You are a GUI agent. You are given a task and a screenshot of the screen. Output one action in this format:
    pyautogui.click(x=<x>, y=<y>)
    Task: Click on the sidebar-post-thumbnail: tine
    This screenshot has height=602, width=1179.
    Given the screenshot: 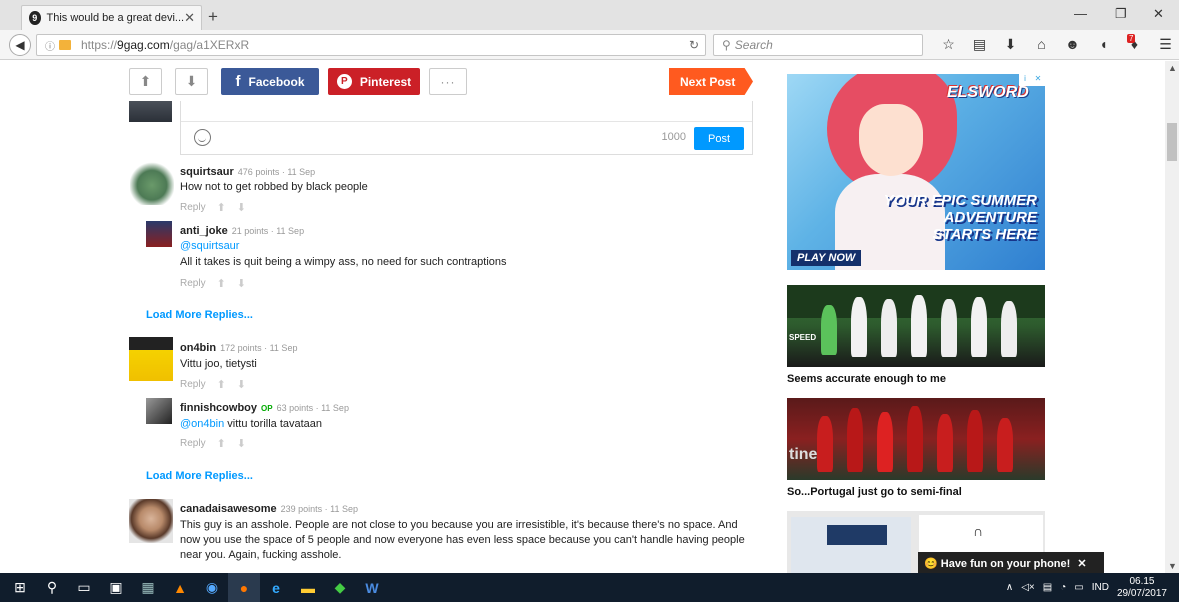 What is the action you would take?
    pyautogui.click(x=916, y=439)
    